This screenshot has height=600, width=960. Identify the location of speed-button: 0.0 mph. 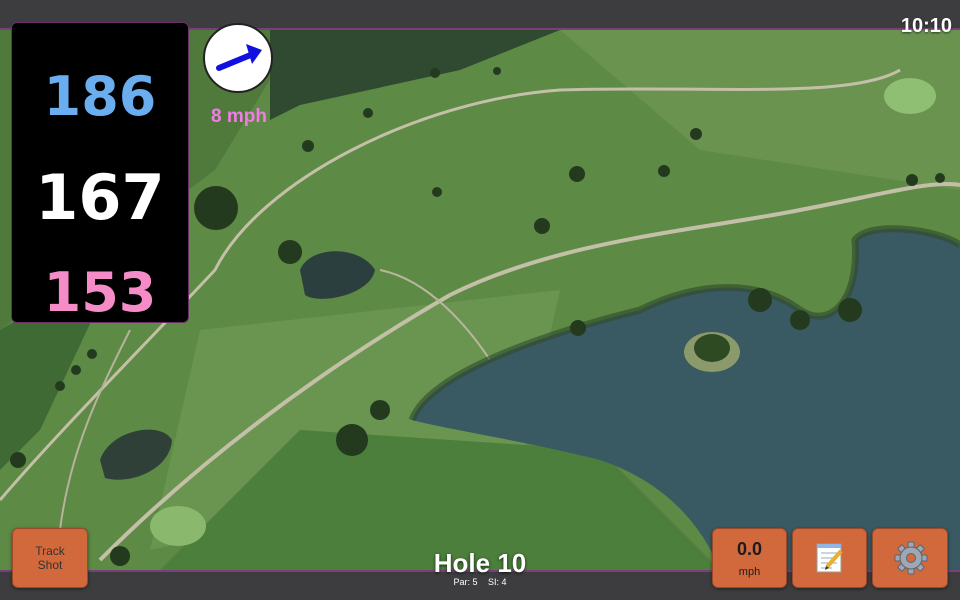
(749, 558).